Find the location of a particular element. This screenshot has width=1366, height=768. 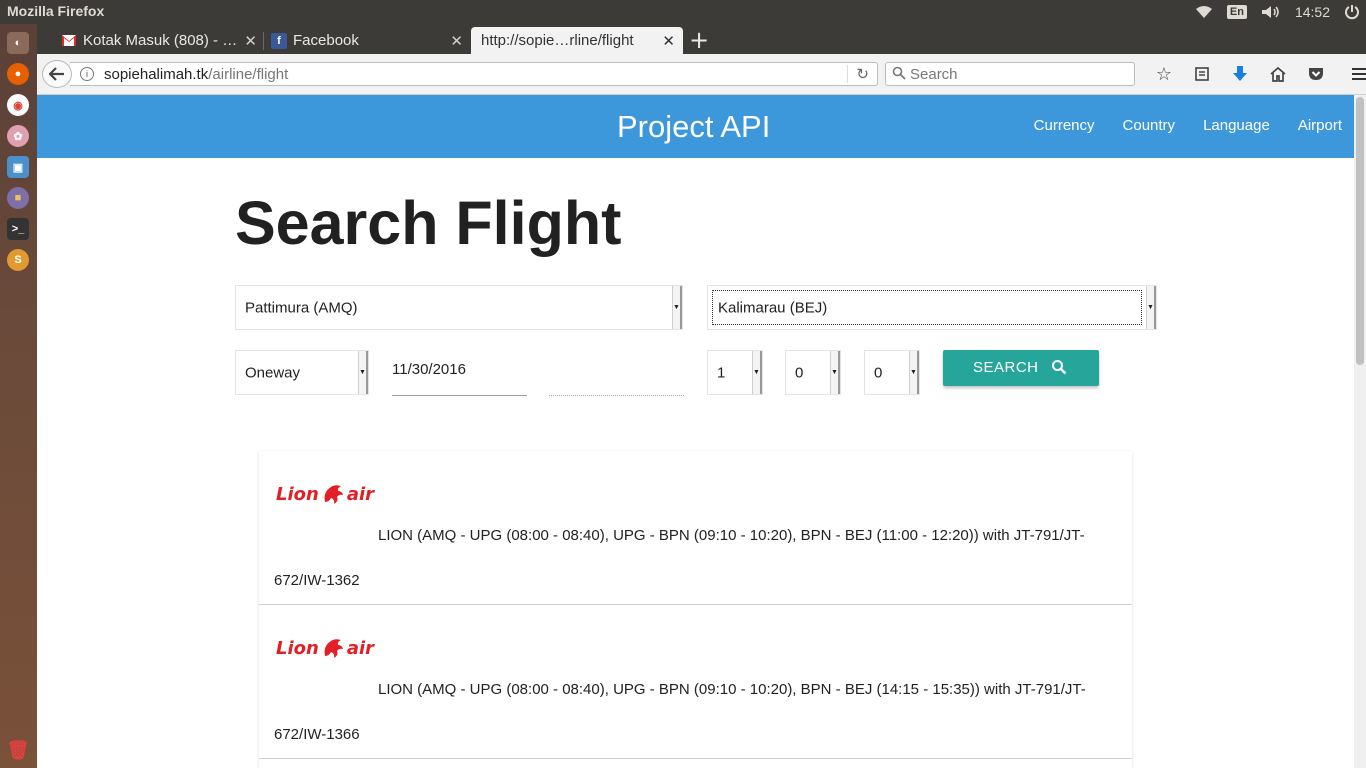

depart-date-value: 11/30/2016 is located at coordinates (429, 369).